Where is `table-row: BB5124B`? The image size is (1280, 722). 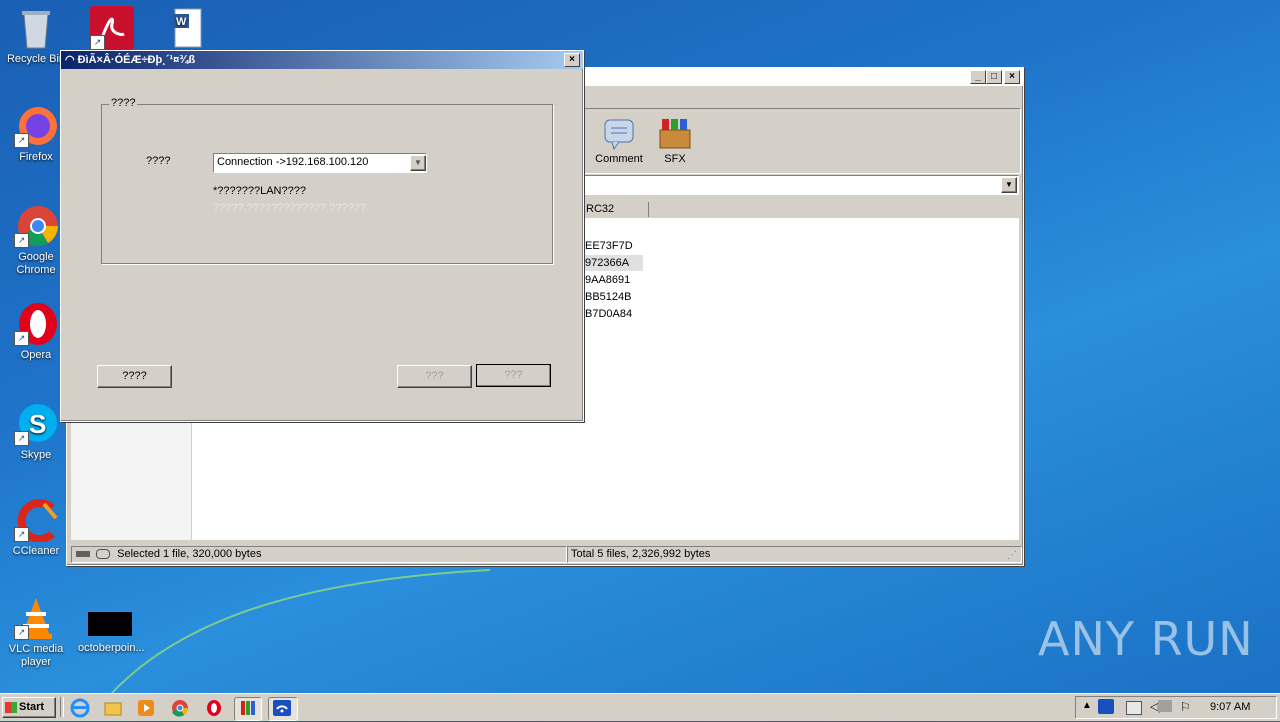 table-row: BB5124B is located at coordinates (614, 297).